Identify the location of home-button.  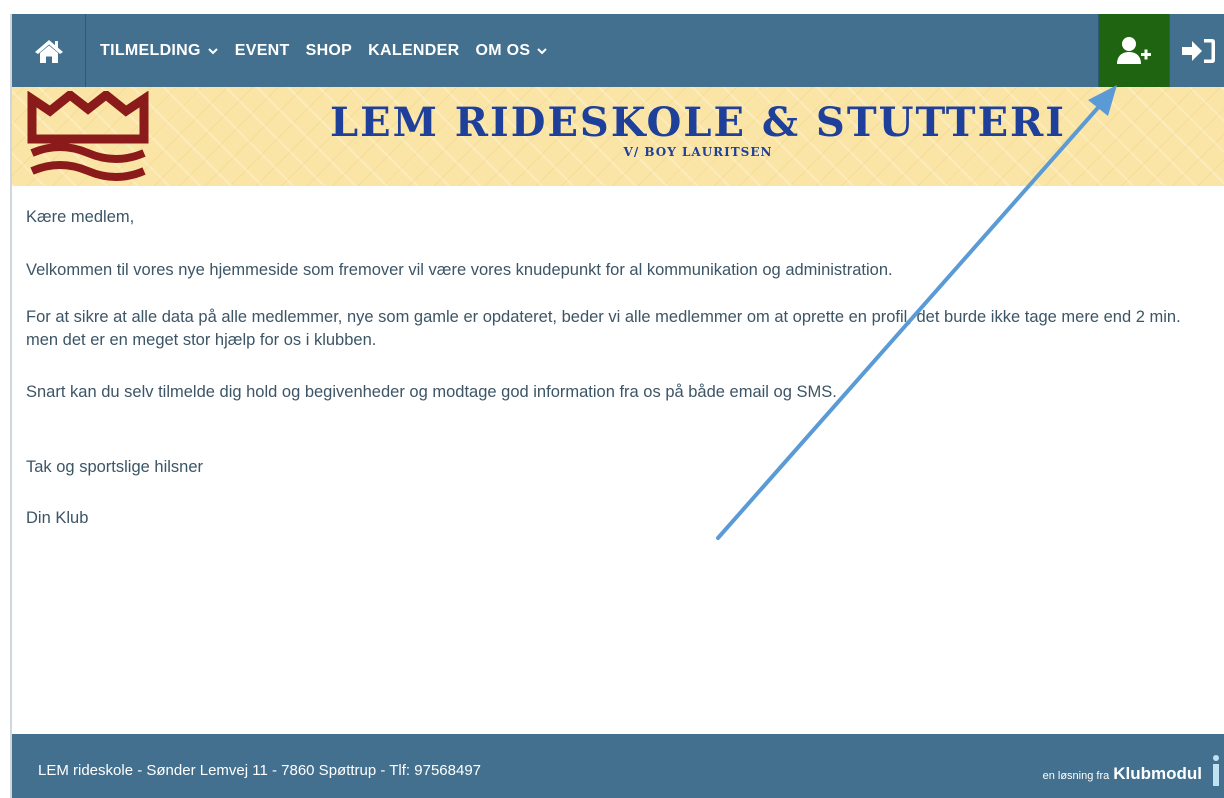
(49, 50).